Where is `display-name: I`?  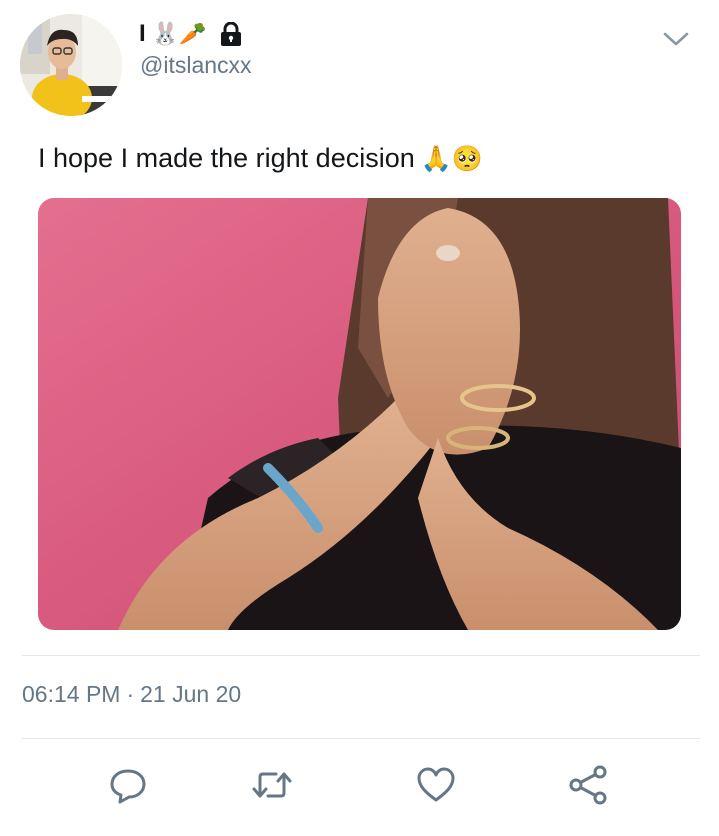 display-name: I is located at coordinates (142, 33).